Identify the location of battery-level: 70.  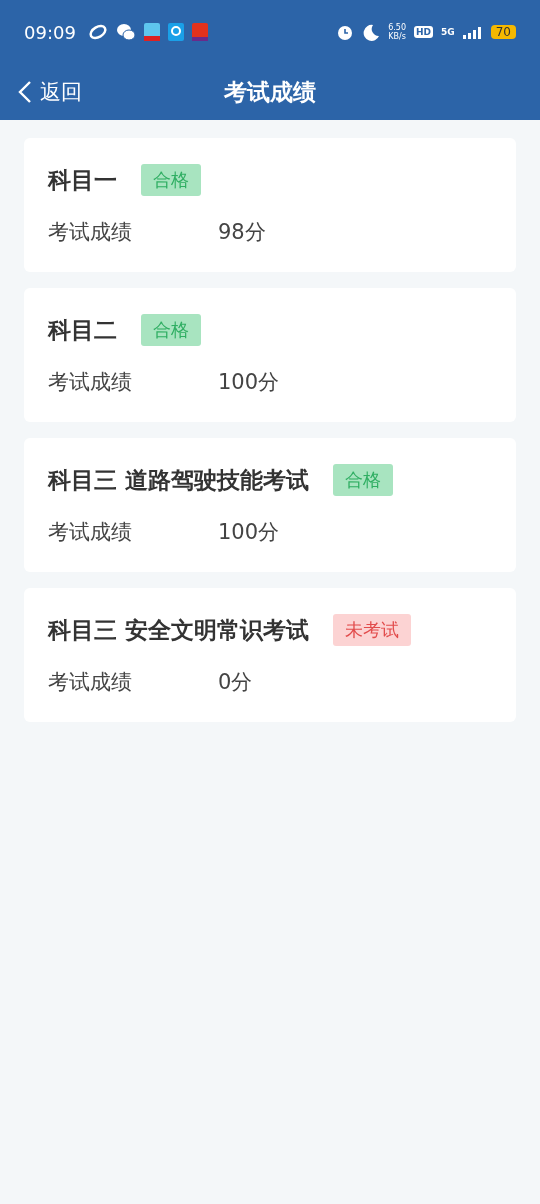
(503, 32).